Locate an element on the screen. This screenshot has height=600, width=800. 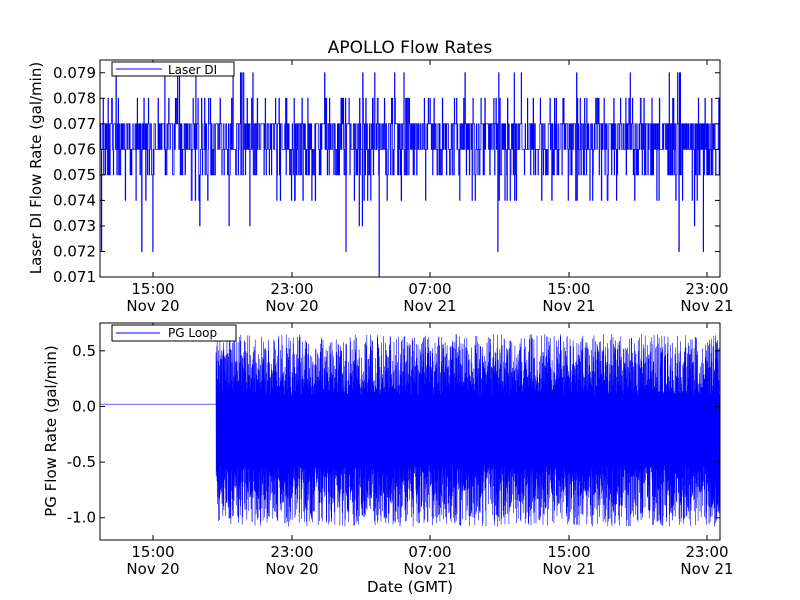
bottom-y-tick-label: 0.0 is located at coordinates (84, 406).